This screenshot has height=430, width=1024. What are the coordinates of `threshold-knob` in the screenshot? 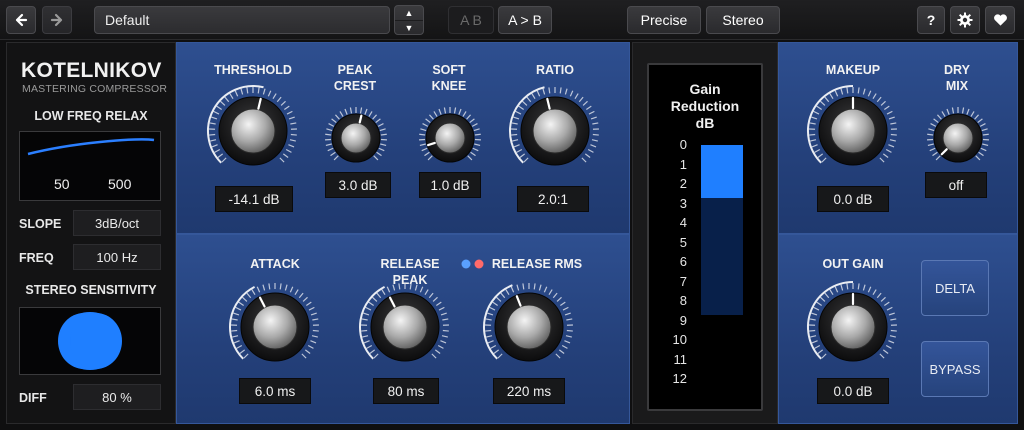 It's located at (253, 131).